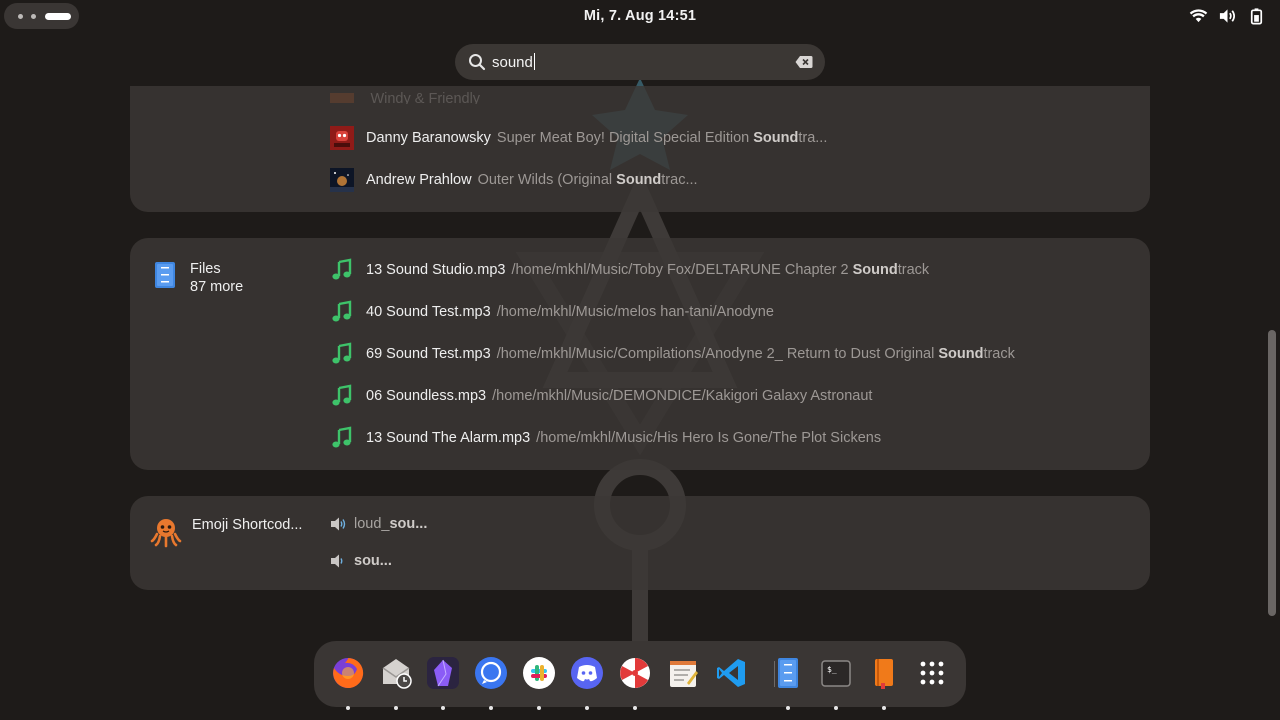  Describe the element at coordinates (1272, 473) in the screenshot. I see `scrollbar` at that location.